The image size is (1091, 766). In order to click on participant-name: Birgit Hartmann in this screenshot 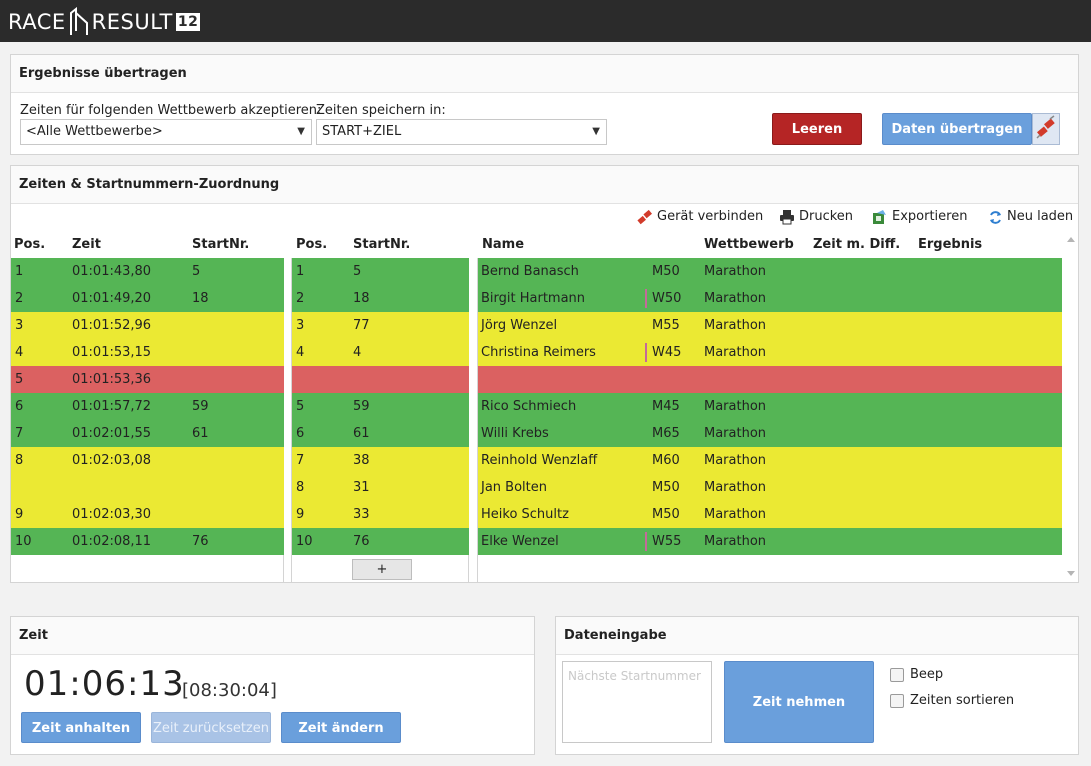, I will do `click(533, 298)`.